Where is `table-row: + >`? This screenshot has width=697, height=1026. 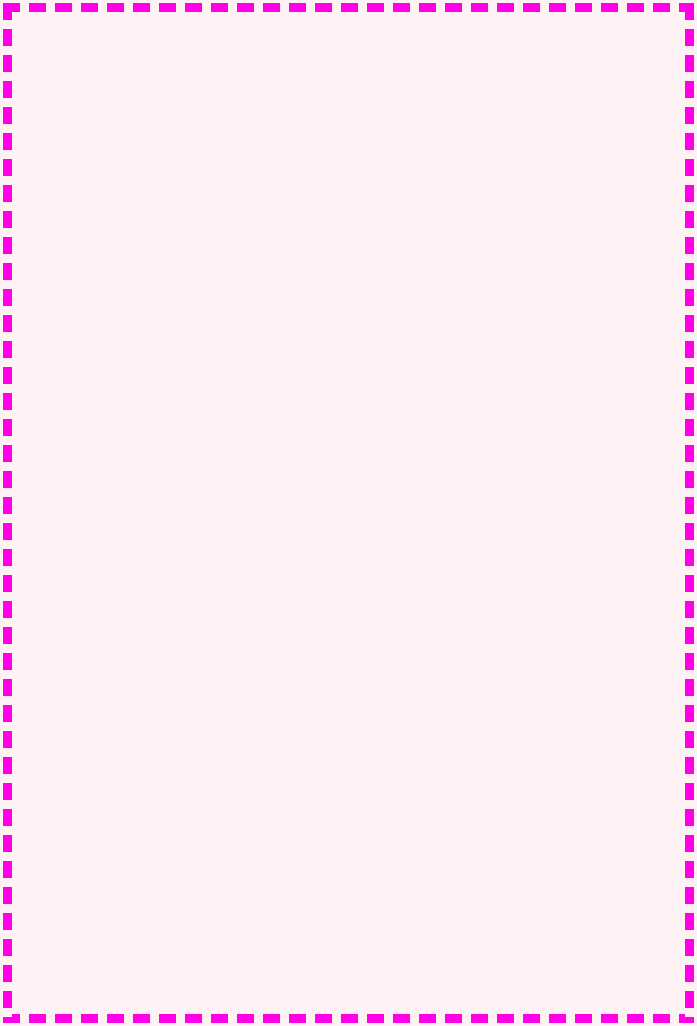 table-row: + > is located at coordinates (177, 498).